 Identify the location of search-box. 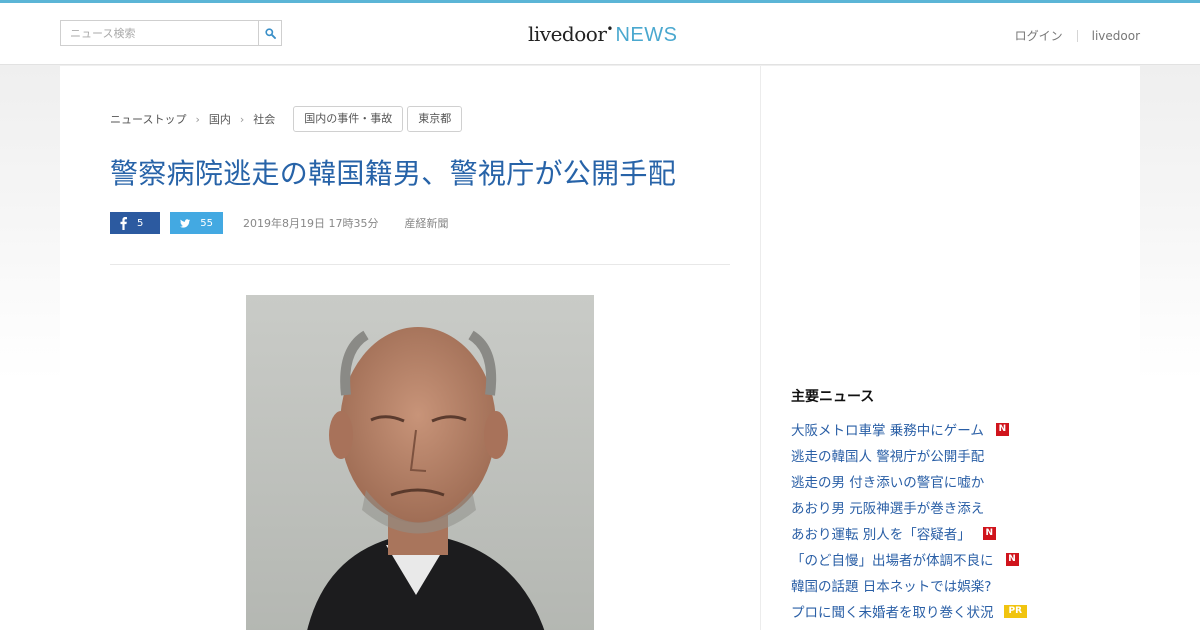
(171, 33).